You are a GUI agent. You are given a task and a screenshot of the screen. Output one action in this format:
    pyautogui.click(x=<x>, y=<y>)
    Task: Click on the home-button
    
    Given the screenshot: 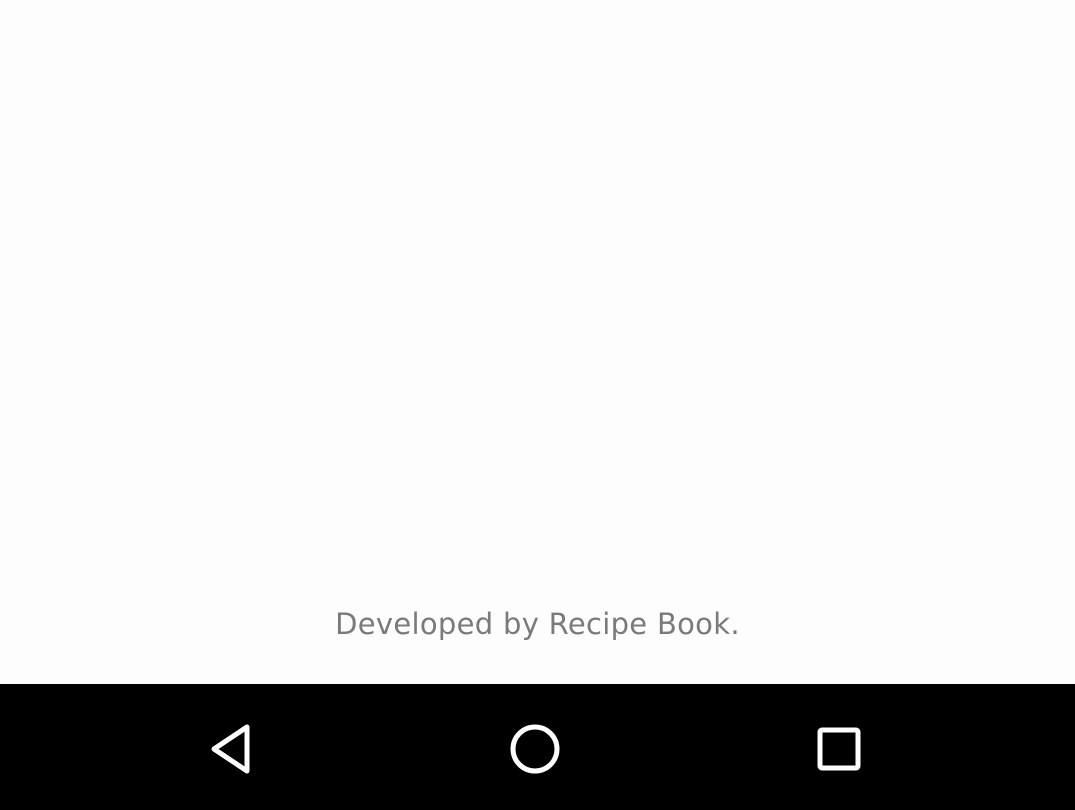 What is the action you would take?
    pyautogui.click(x=535, y=749)
    